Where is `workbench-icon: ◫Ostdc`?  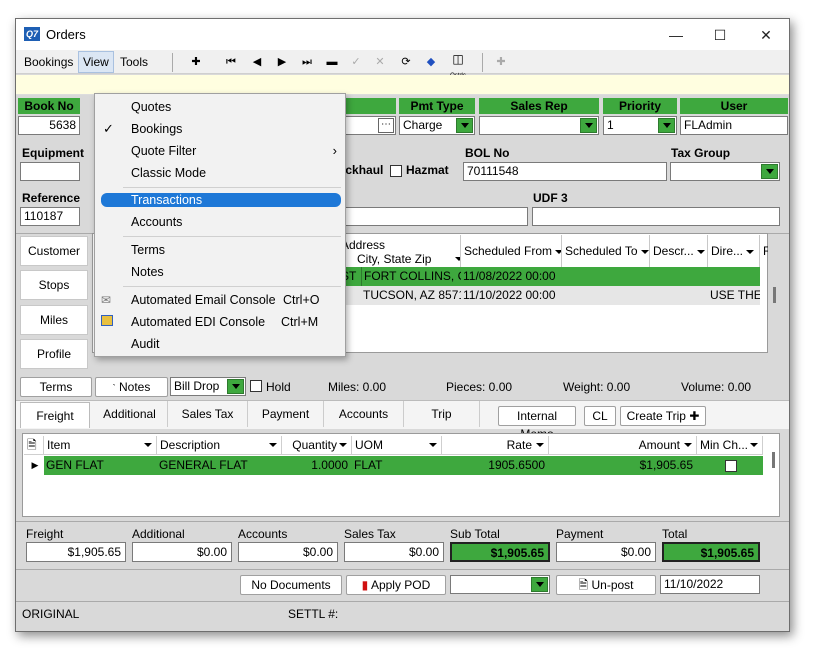
workbench-icon: ◫Ostdc is located at coordinates (458, 65).